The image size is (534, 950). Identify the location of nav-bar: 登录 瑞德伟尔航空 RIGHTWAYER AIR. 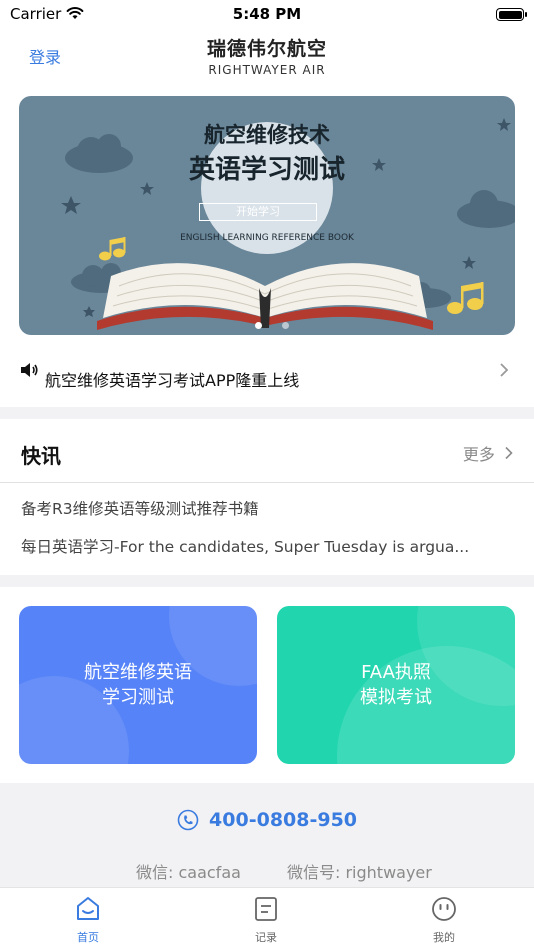
(267, 56).